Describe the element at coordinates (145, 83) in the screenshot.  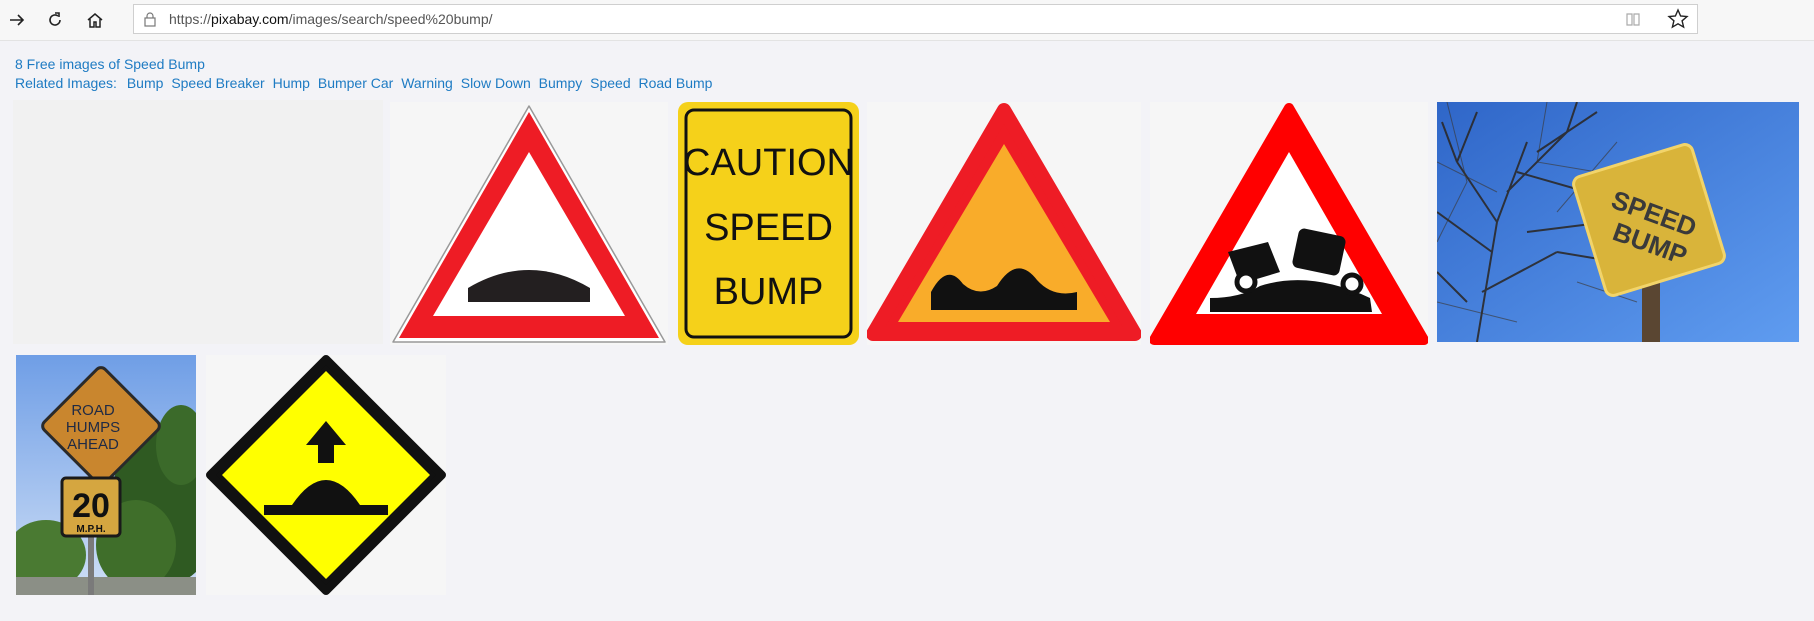
I see `related-tag: Bump` at that location.